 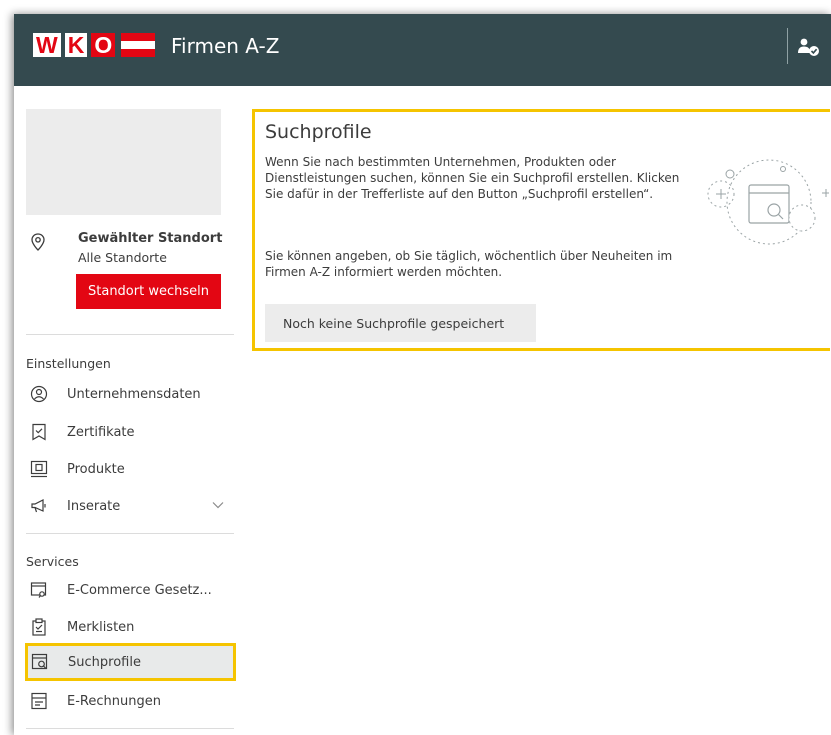 What do you see at coordinates (422, 50) in the screenshot?
I see `header-bar: W K O Firmen A-Z` at bounding box center [422, 50].